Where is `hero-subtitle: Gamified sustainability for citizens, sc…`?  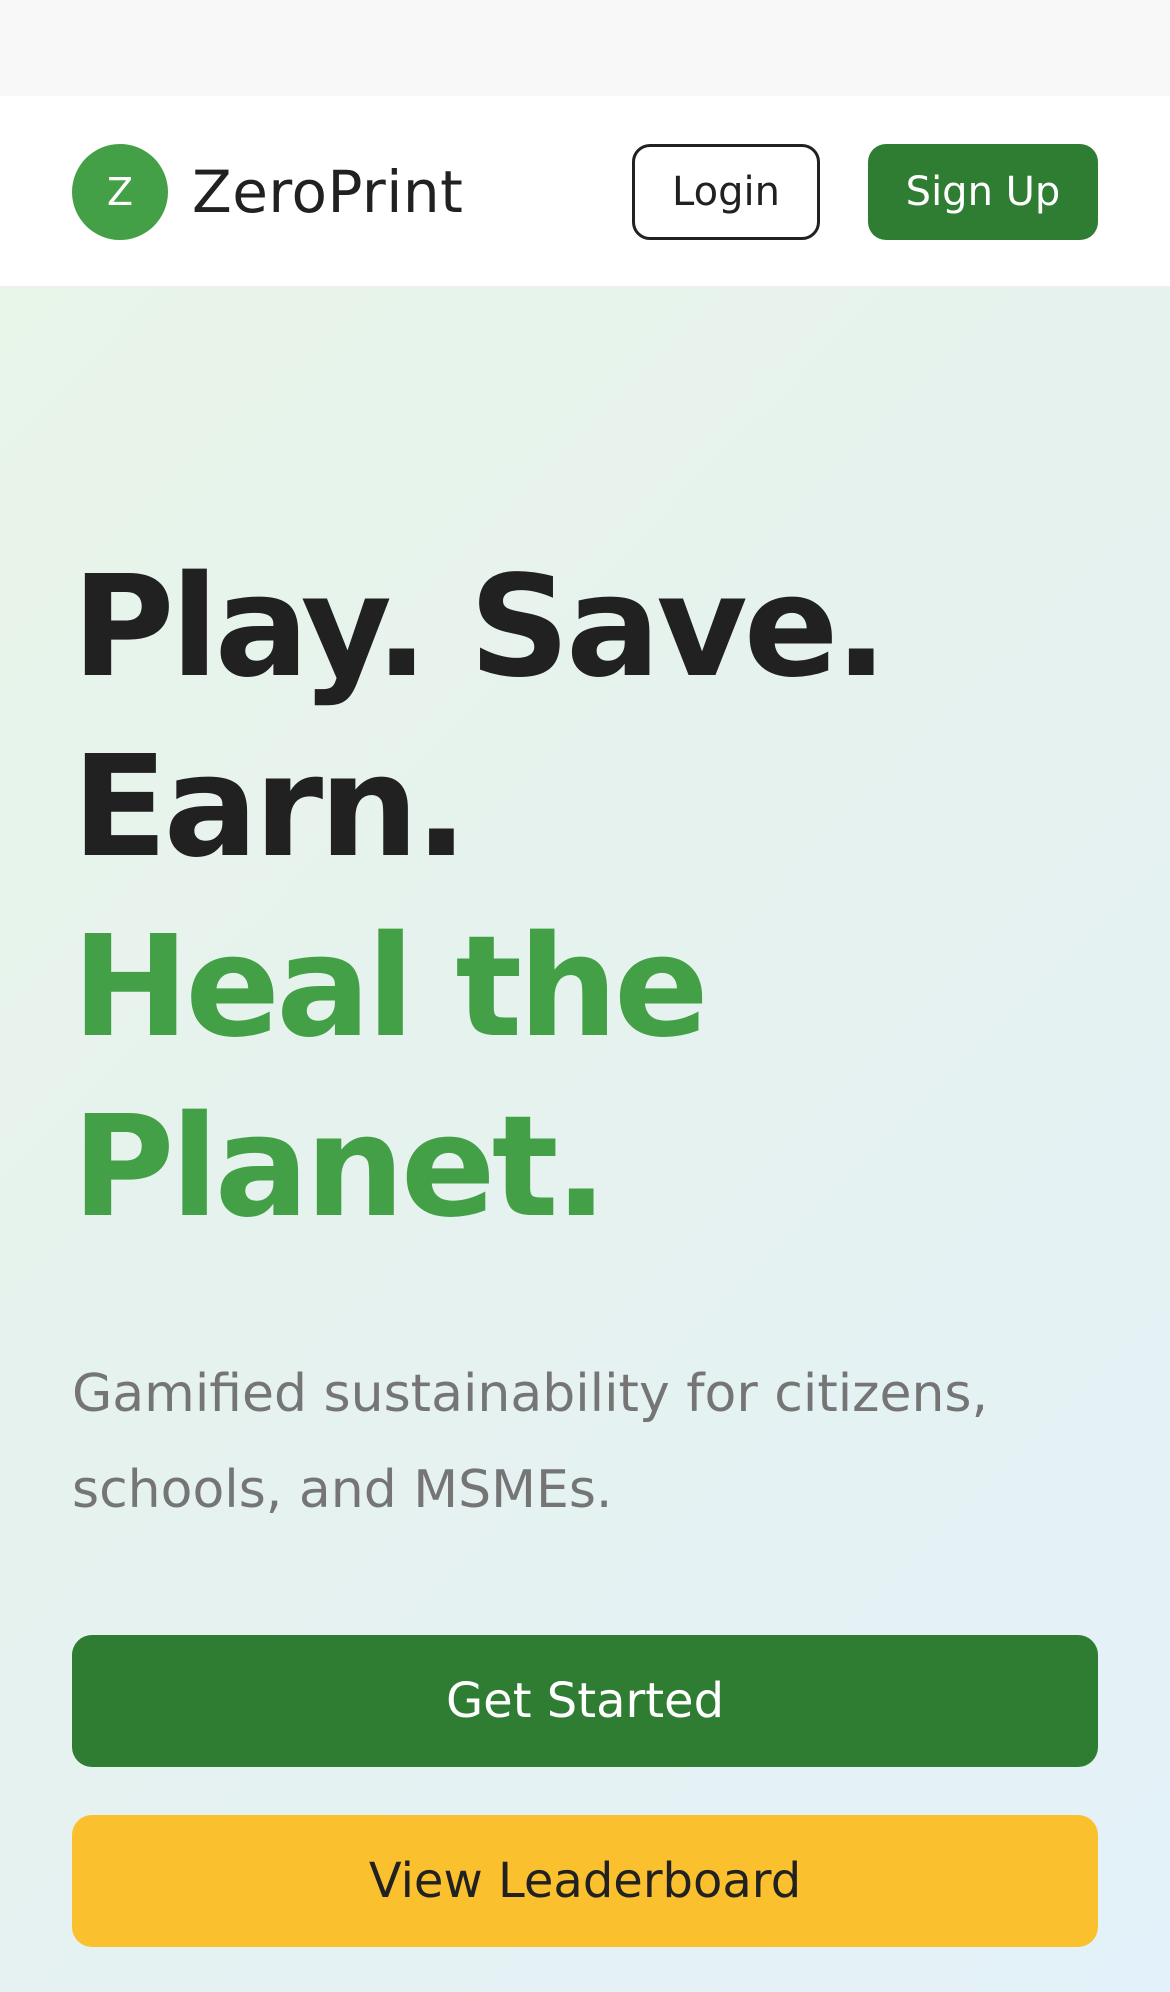
hero-subtitle: Gamified sustainability for citizens, sc… is located at coordinates (530, 1442).